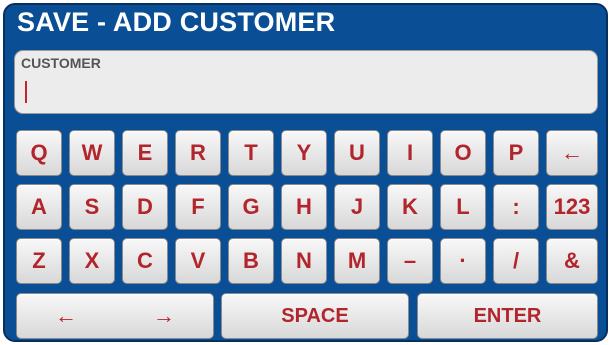 The image size is (611, 345). What do you see at coordinates (39, 261) in the screenshot?
I see `key-z: Z` at bounding box center [39, 261].